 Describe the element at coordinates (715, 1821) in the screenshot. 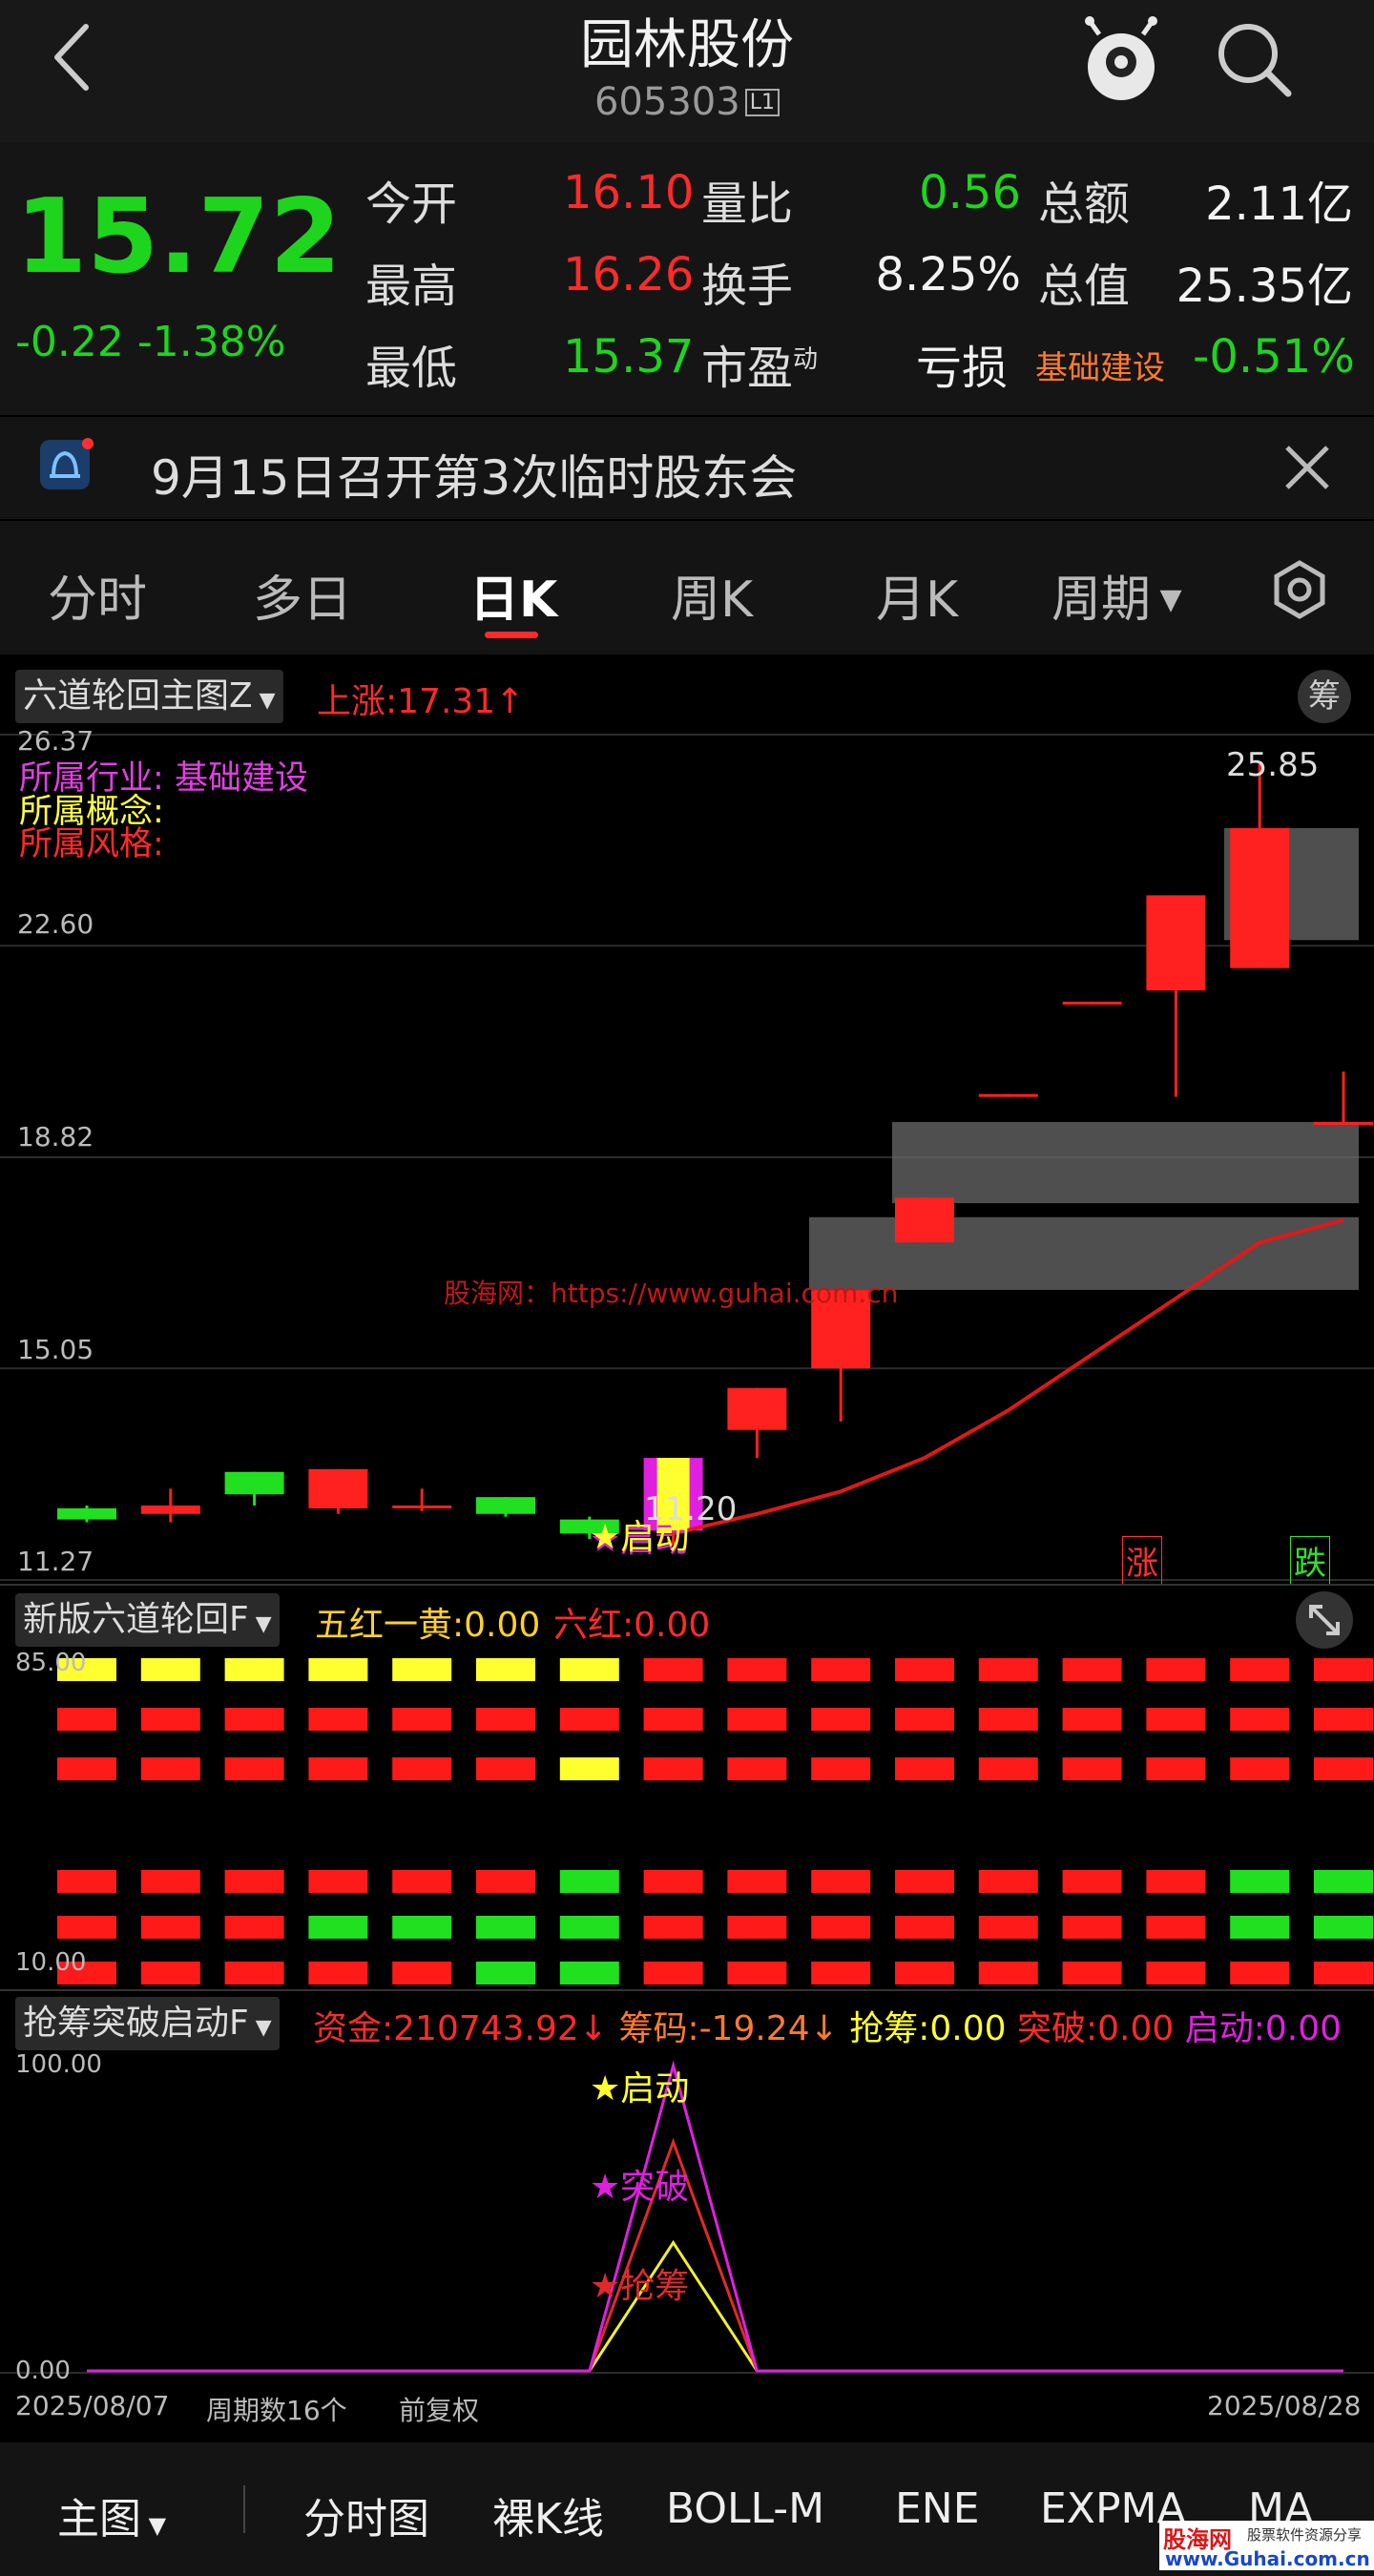

I see `six-path-heatmap` at that location.